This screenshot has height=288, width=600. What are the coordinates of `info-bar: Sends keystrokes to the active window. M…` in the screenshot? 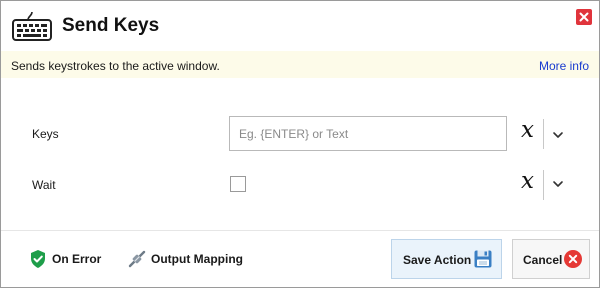 It's located at (300, 64).